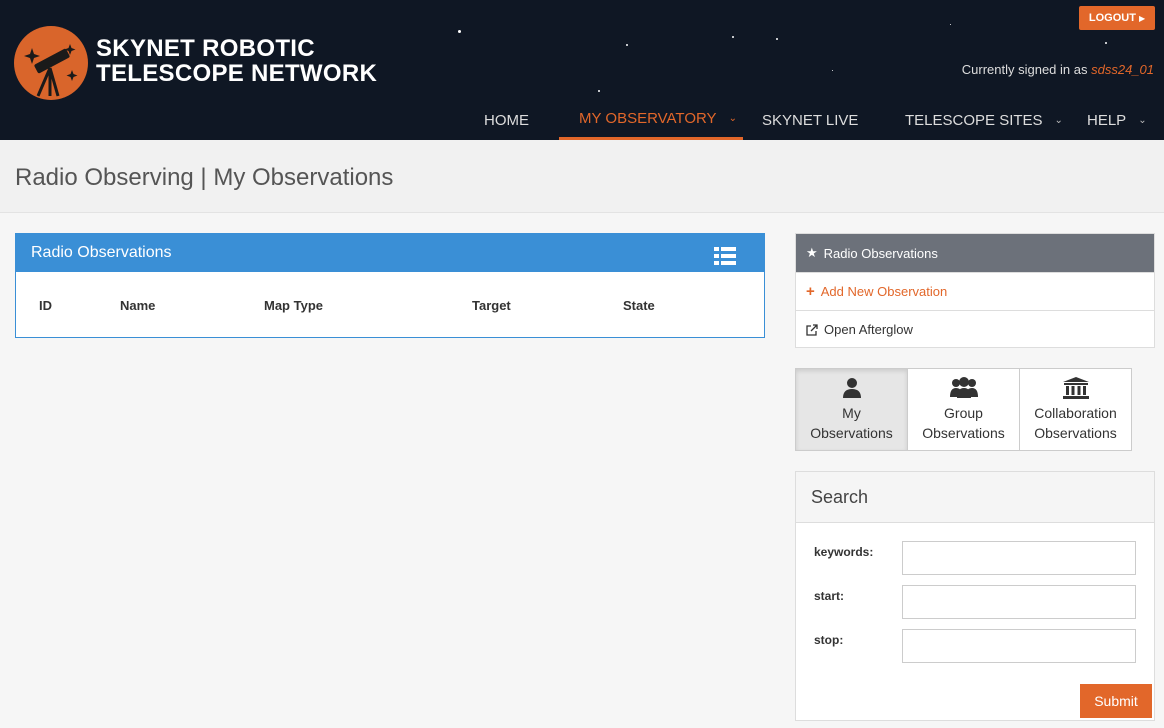 The height and width of the screenshot is (728, 1164). Describe the element at coordinates (975, 329) in the screenshot. I see `open-afterglow-link: Open Afterglow` at that location.